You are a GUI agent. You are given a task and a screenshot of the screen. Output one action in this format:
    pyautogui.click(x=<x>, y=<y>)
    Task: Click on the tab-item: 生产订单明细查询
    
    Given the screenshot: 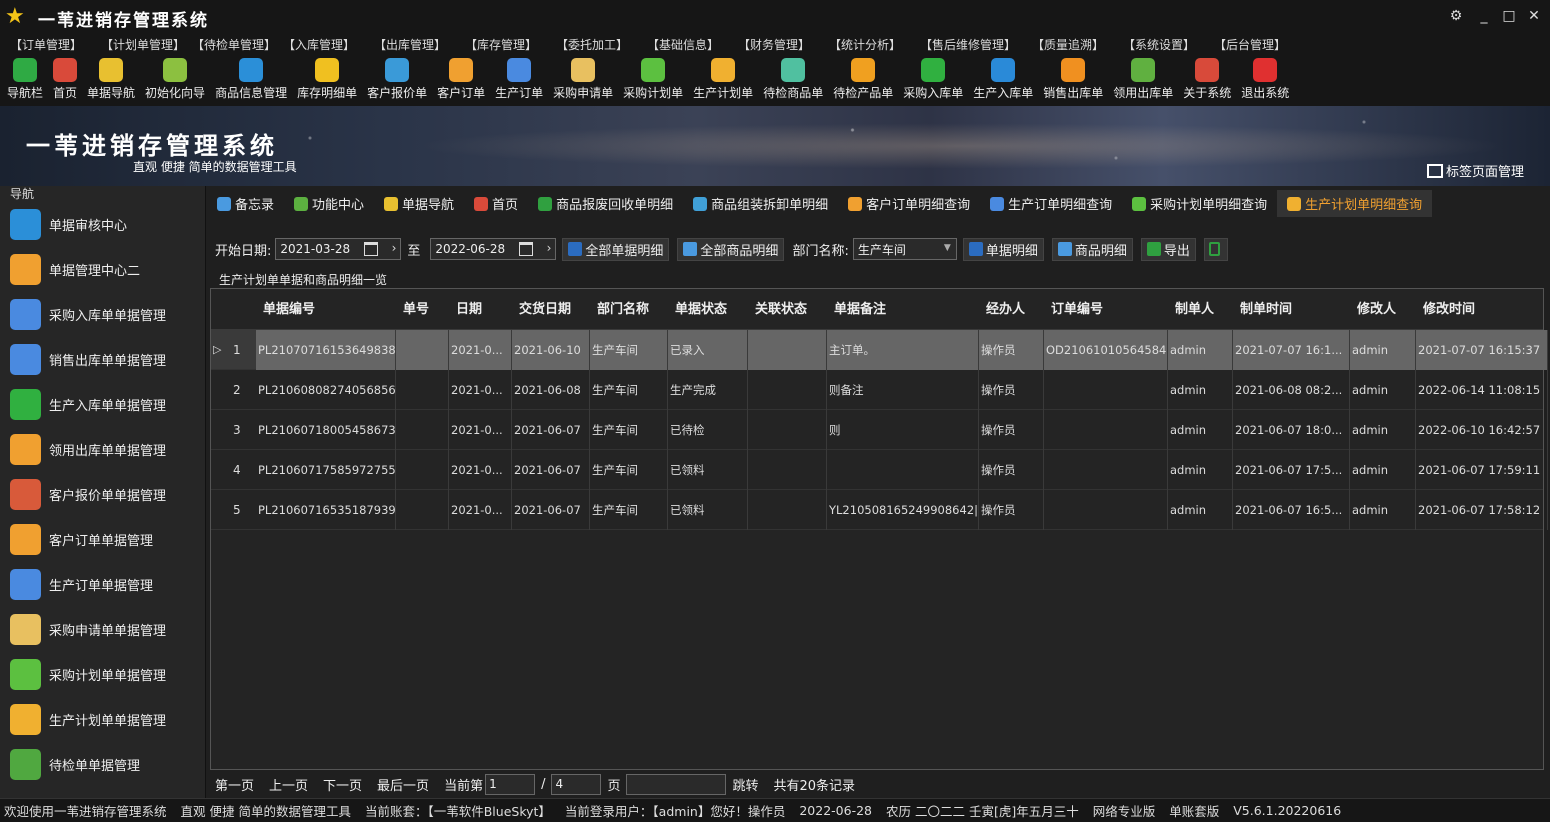 What is the action you would take?
    pyautogui.click(x=1051, y=203)
    